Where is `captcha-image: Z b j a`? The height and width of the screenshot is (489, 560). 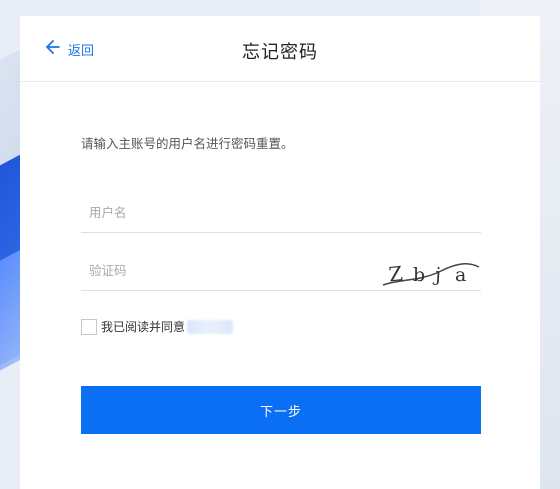 captcha-image: Z b j a is located at coordinates (431, 273).